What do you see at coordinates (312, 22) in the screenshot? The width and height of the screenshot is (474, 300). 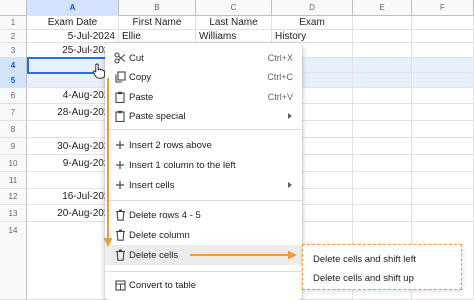 I see `header-cell-exam: Exam` at bounding box center [312, 22].